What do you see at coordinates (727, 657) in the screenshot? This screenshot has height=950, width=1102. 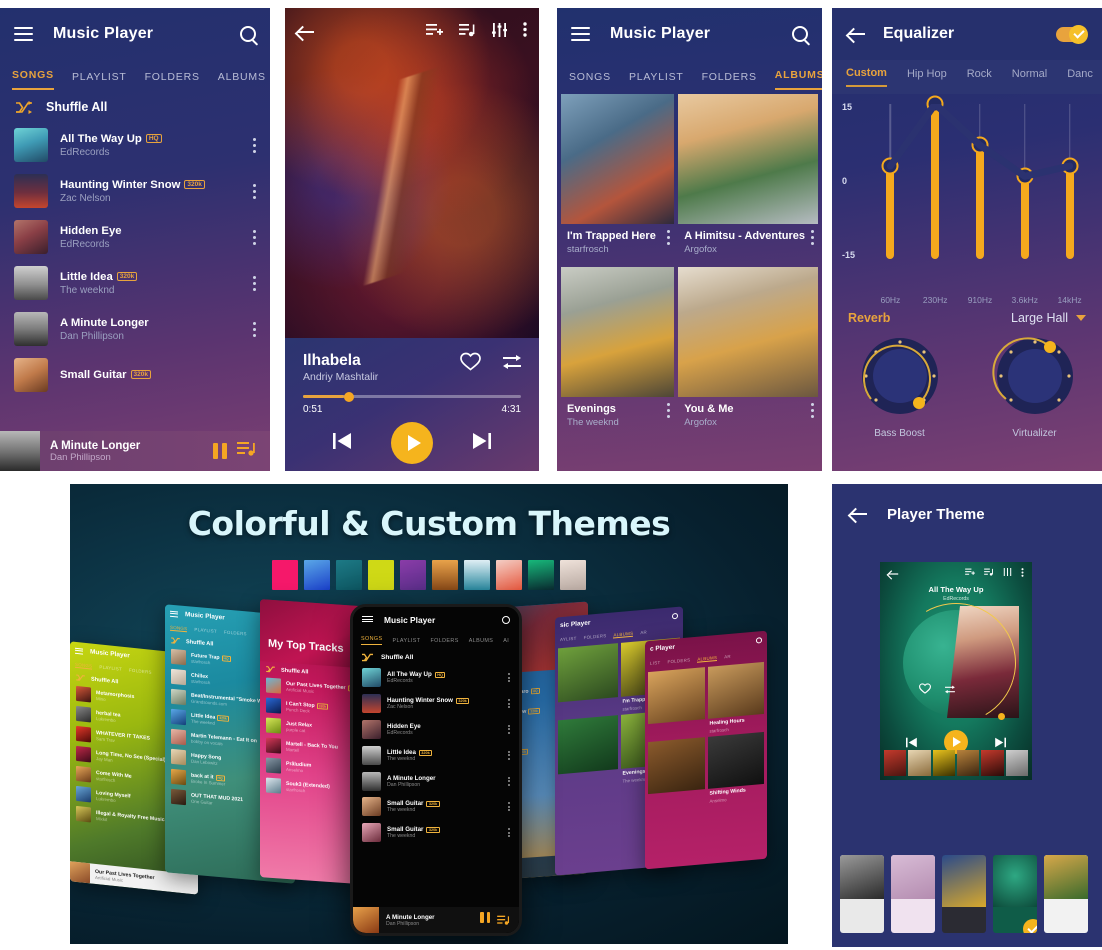 I see `tab-artists: AR` at bounding box center [727, 657].